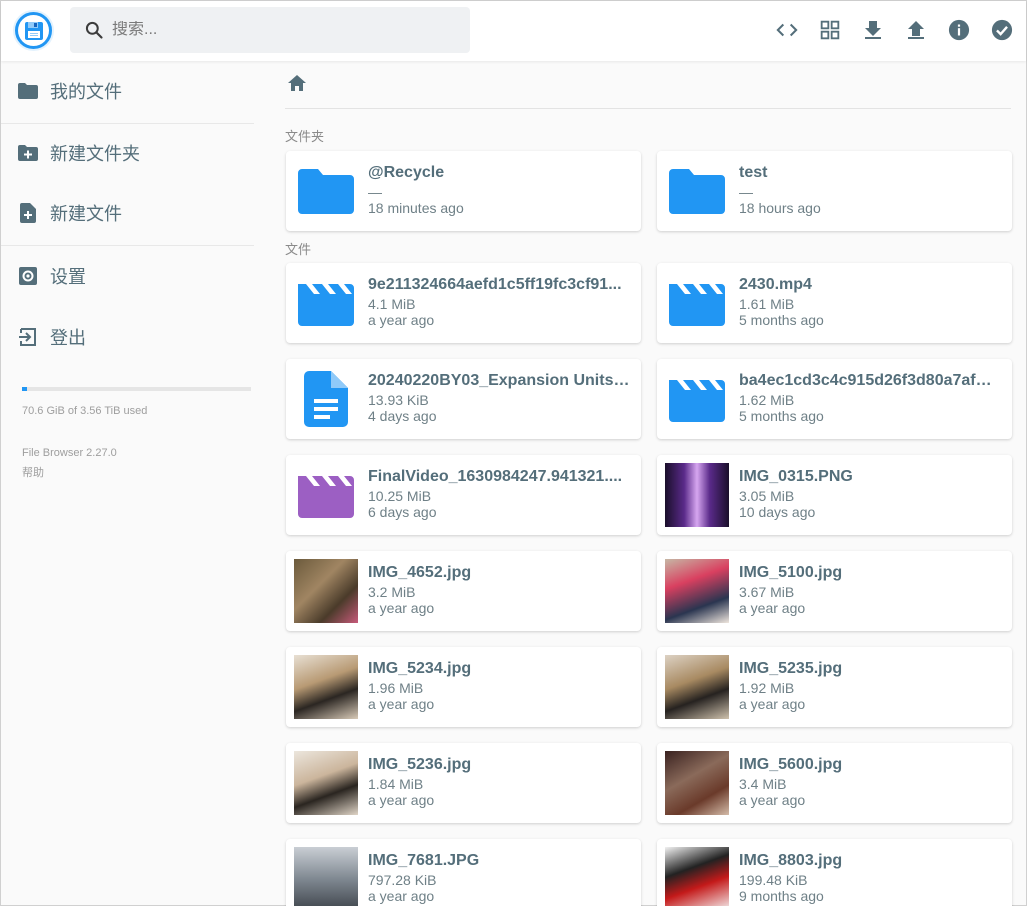 Image resolution: width=1027 pixels, height=906 pixels. Describe the element at coordinates (781, 896) in the screenshot. I see `item-modified: 9 months ago` at that location.